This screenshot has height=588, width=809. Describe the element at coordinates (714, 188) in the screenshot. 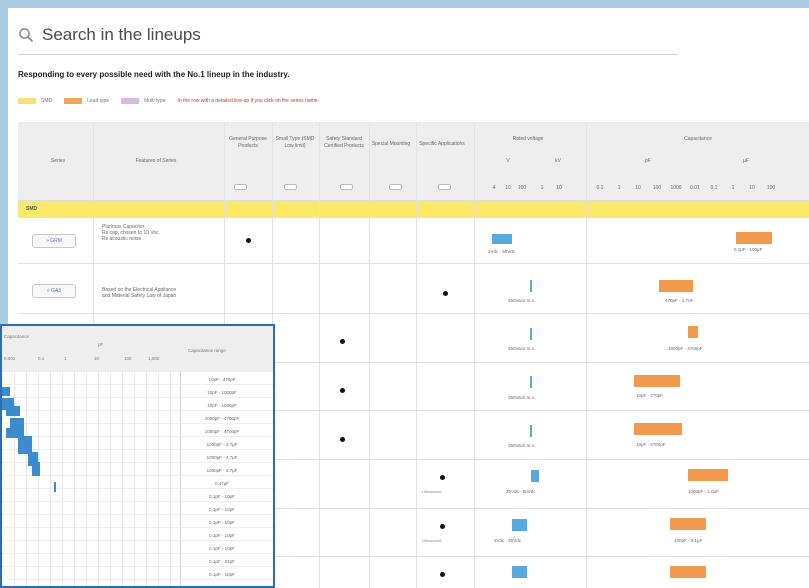

I see `cap-tick: 0.1` at that location.